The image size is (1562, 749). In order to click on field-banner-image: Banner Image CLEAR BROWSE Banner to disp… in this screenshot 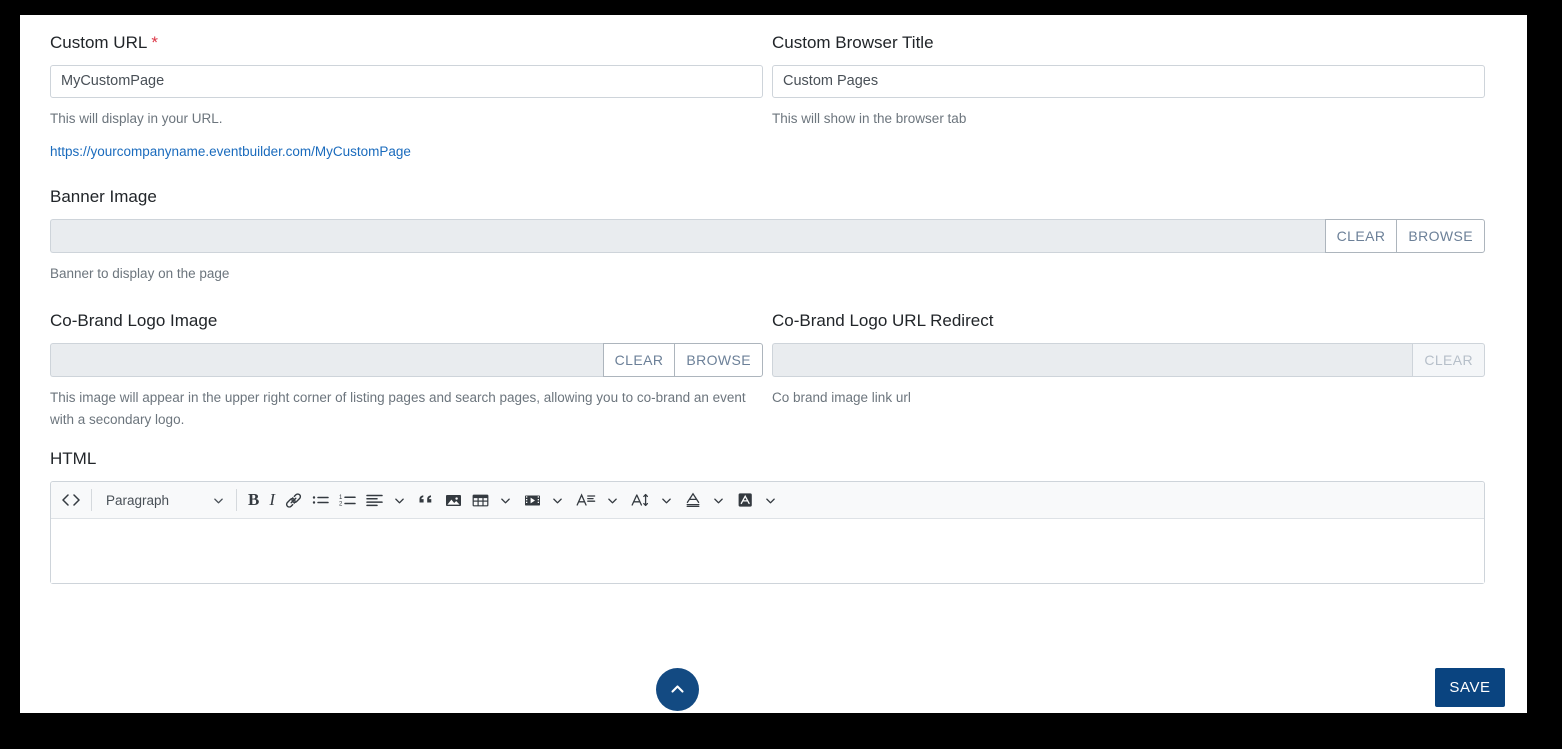, I will do `click(767, 236)`.